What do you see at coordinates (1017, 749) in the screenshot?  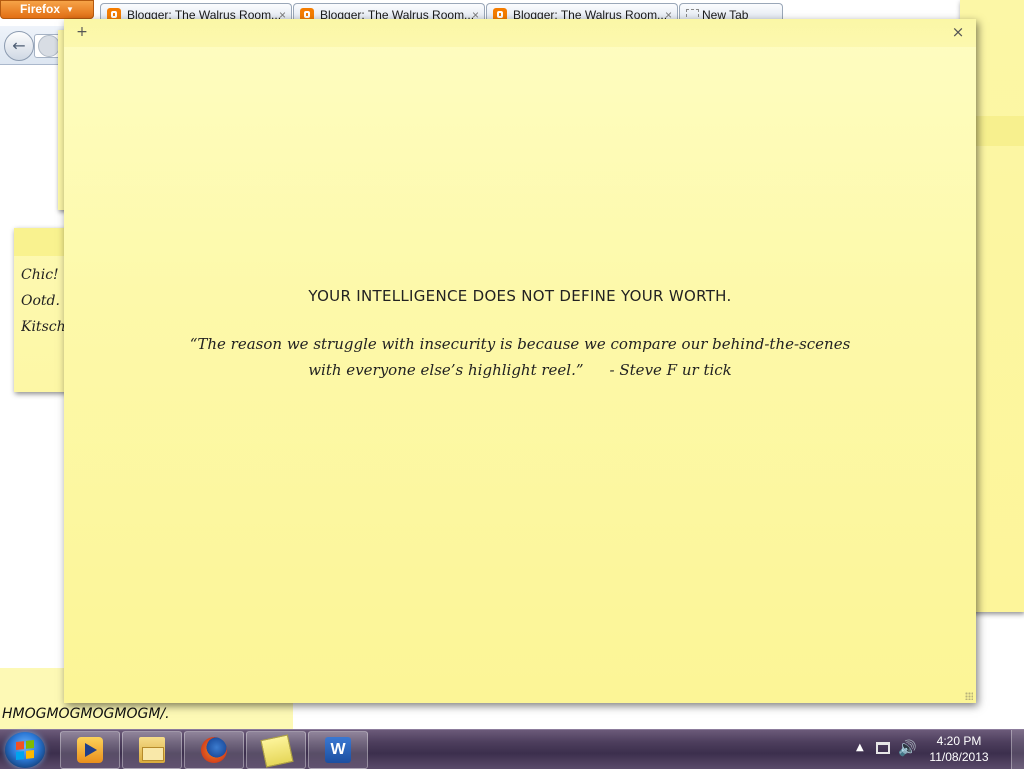 I see `show-desktop-button` at bounding box center [1017, 749].